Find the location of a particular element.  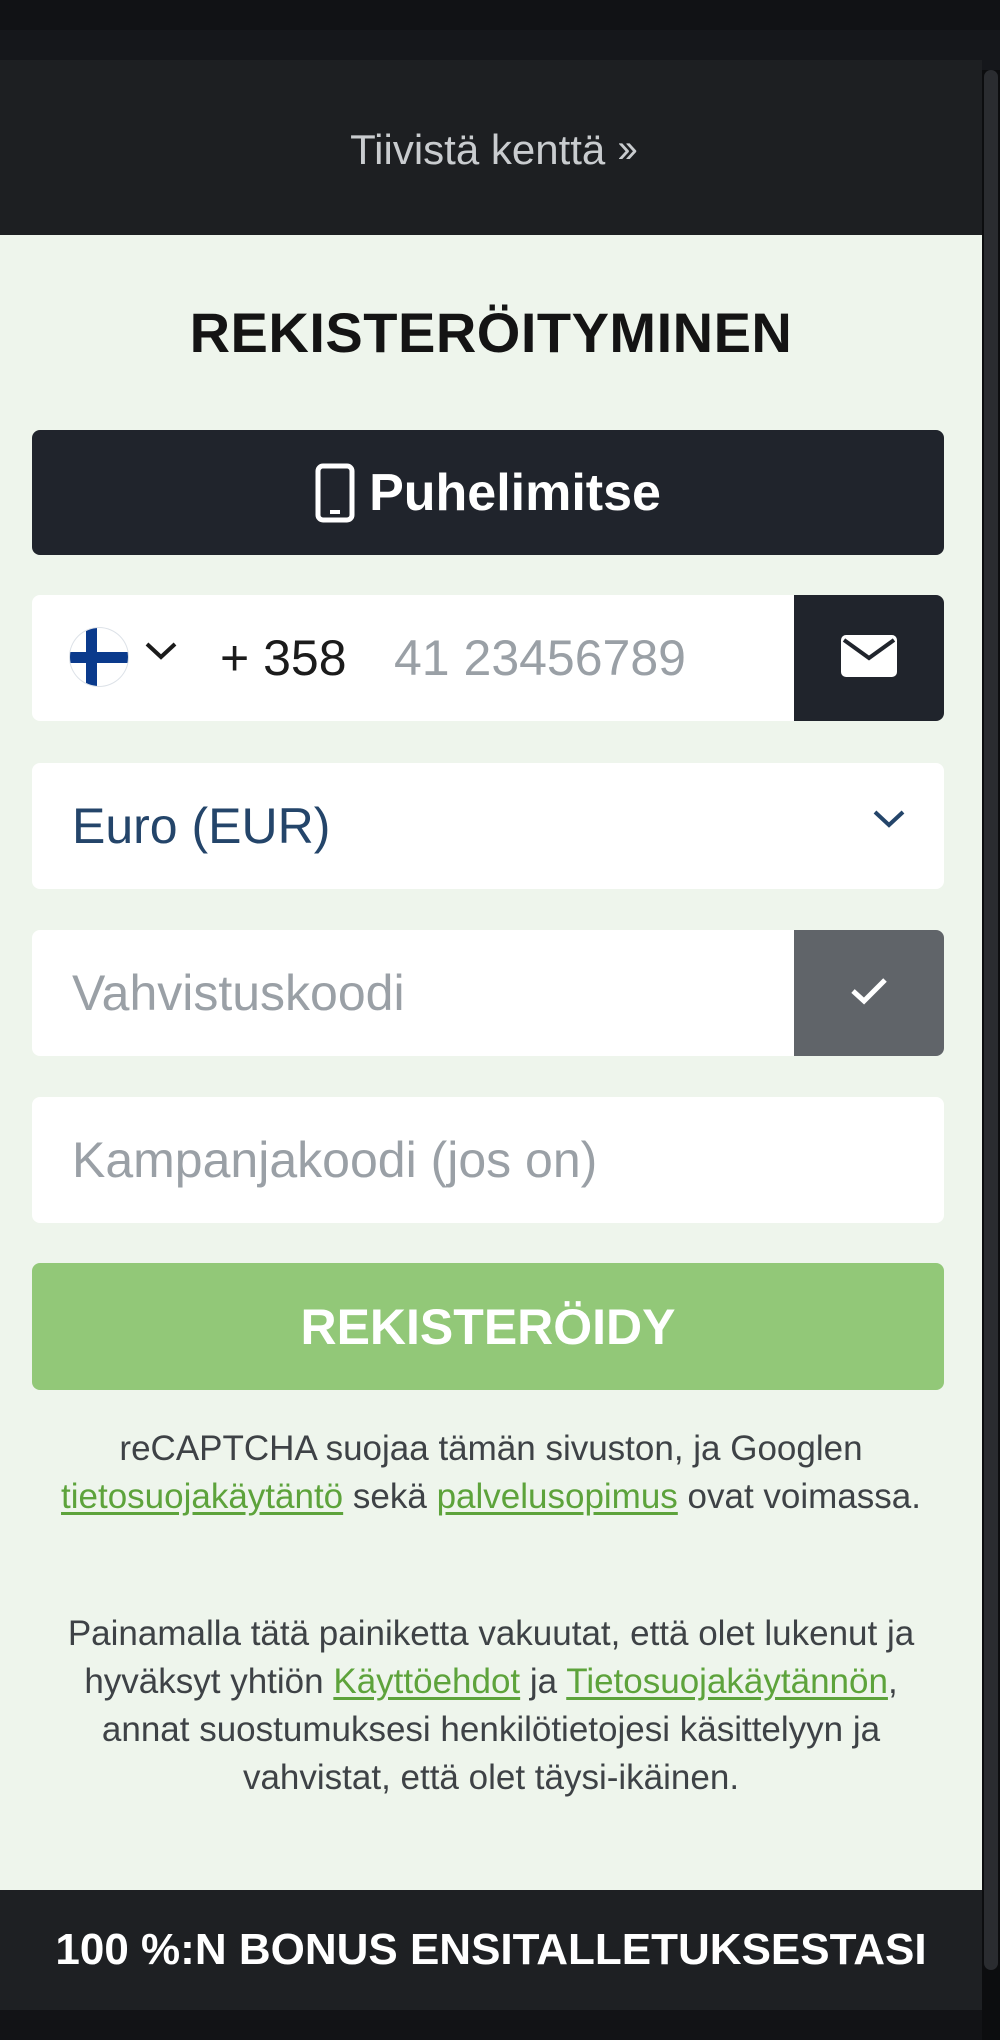

verification-code-input is located at coordinates (412, 993).